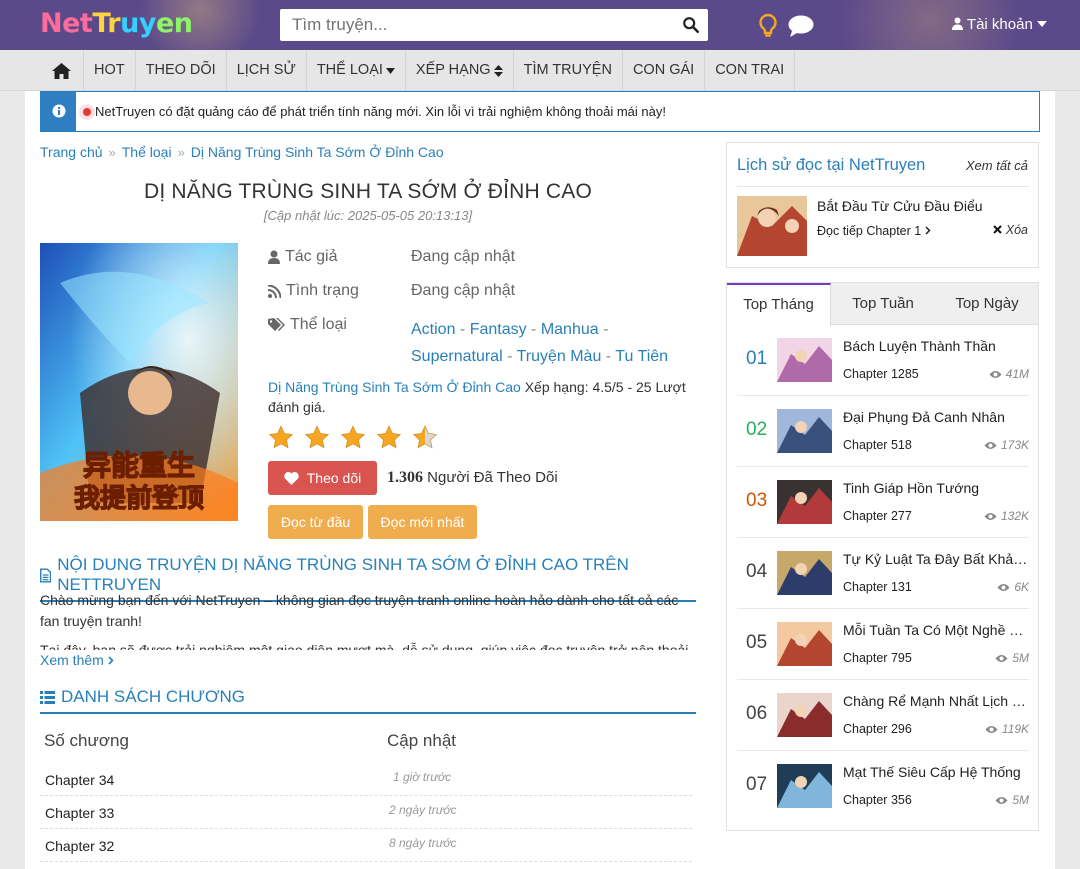 The width and height of the screenshot is (1080, 869). What do you see at coordinates (568, 70) in the screenshot?
I see `nav-search: TÌM TRUYỆN` at bounding box center [568, 70].